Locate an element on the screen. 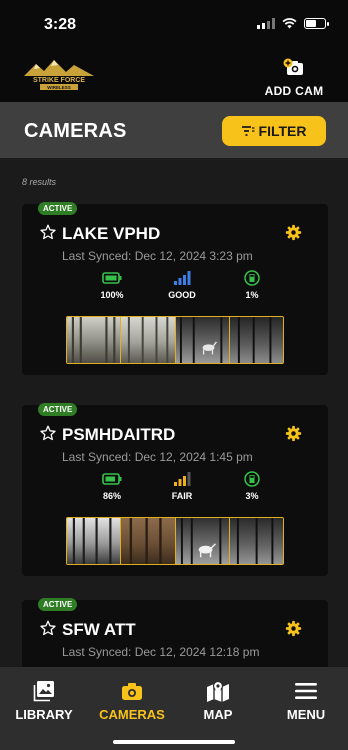 Image resolution: width=348 pixels, height=750 pixels. logo-text-bottom: WIRELESS is located at coordinates (59, 87).